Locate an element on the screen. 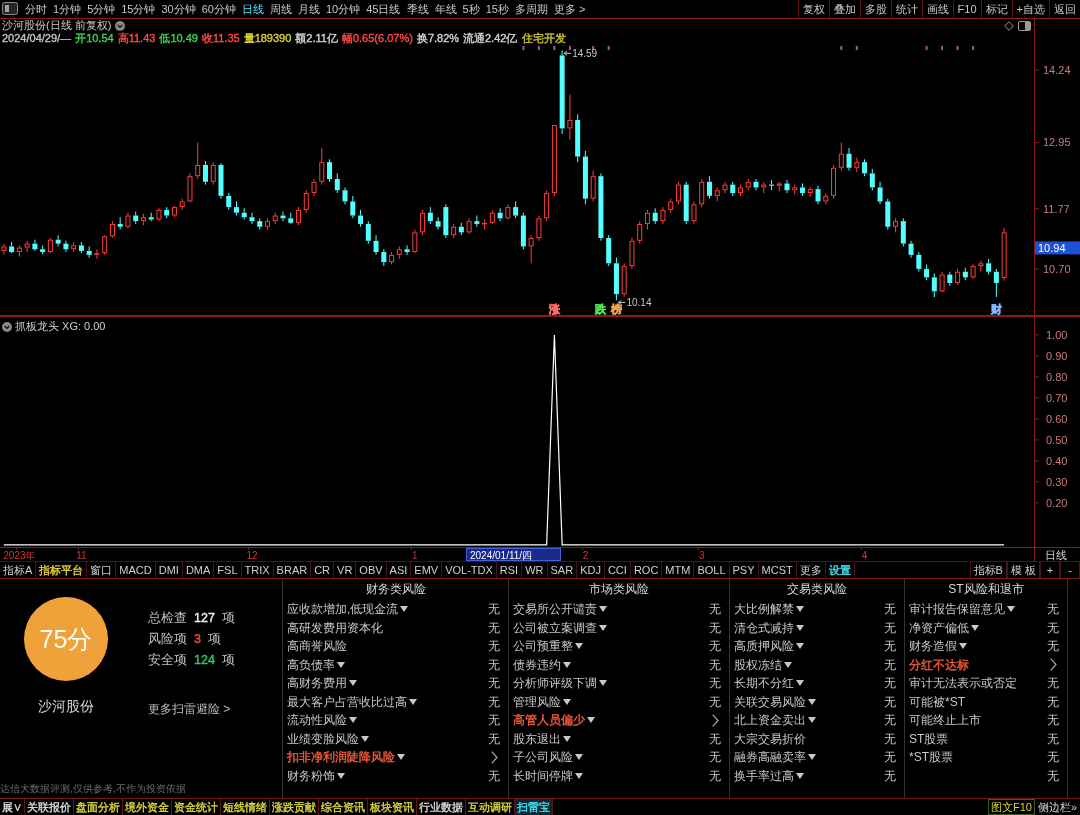  indicator-tab: CR is located at coordinates (323, 570).